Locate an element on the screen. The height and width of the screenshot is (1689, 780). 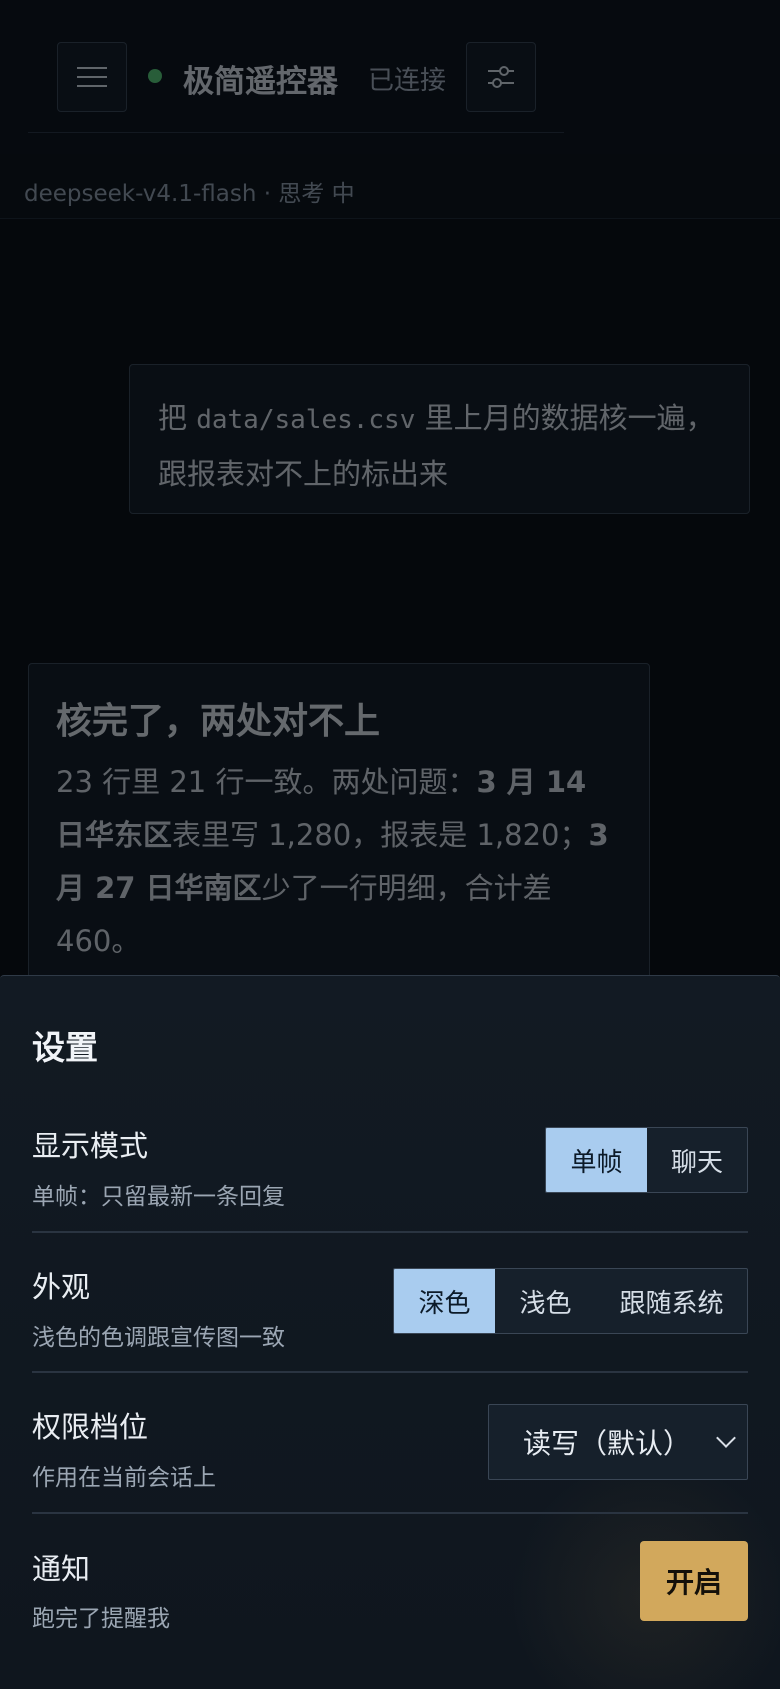
reply-text-2: 表里写 1,280，报表是 1,820； is located at coordinates (380, 835).